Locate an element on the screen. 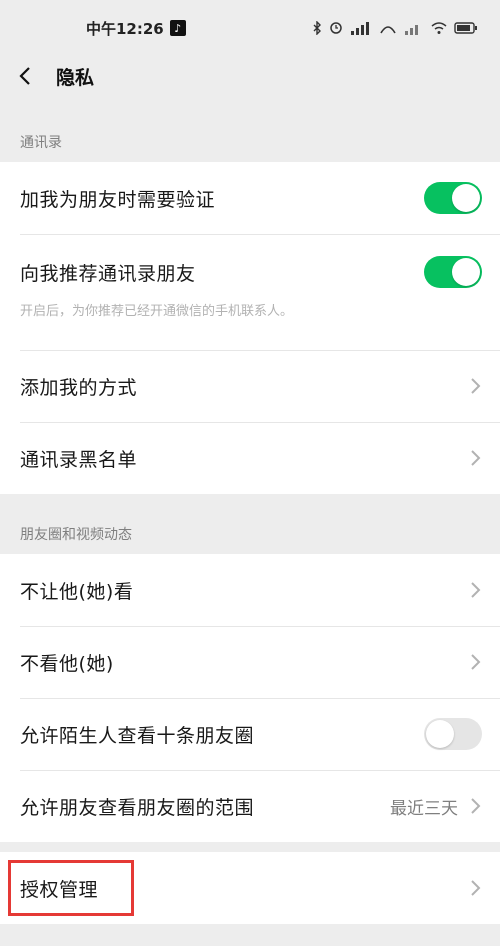  status-bar: 中午12:26 ♪ is located at coordinates (250, 28).